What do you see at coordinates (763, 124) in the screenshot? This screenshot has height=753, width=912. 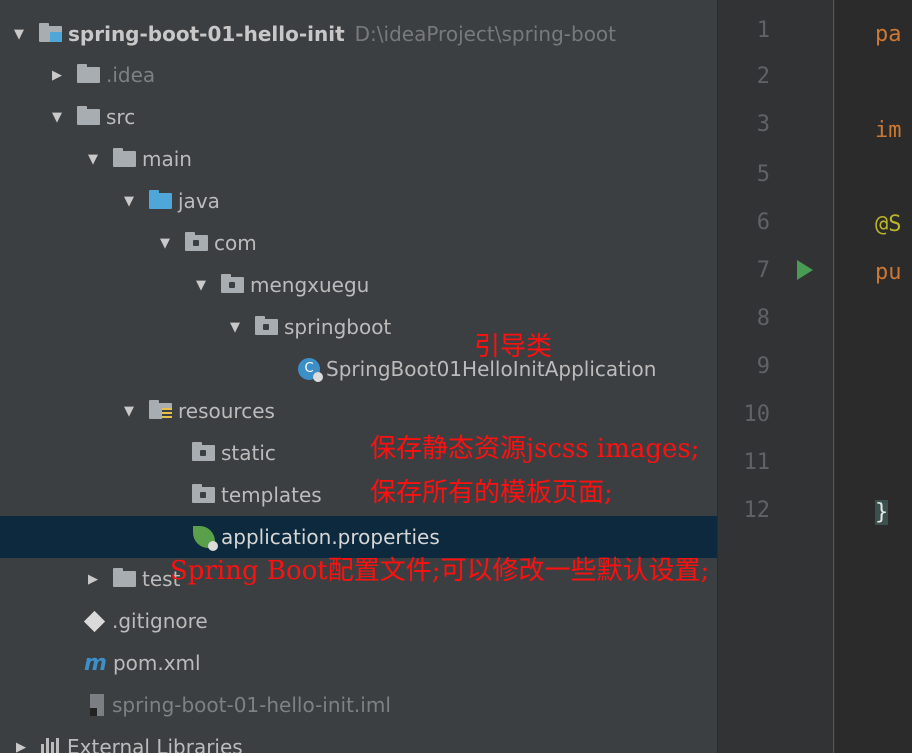 I see `line-number: 3` at bounding box center [763, 124].